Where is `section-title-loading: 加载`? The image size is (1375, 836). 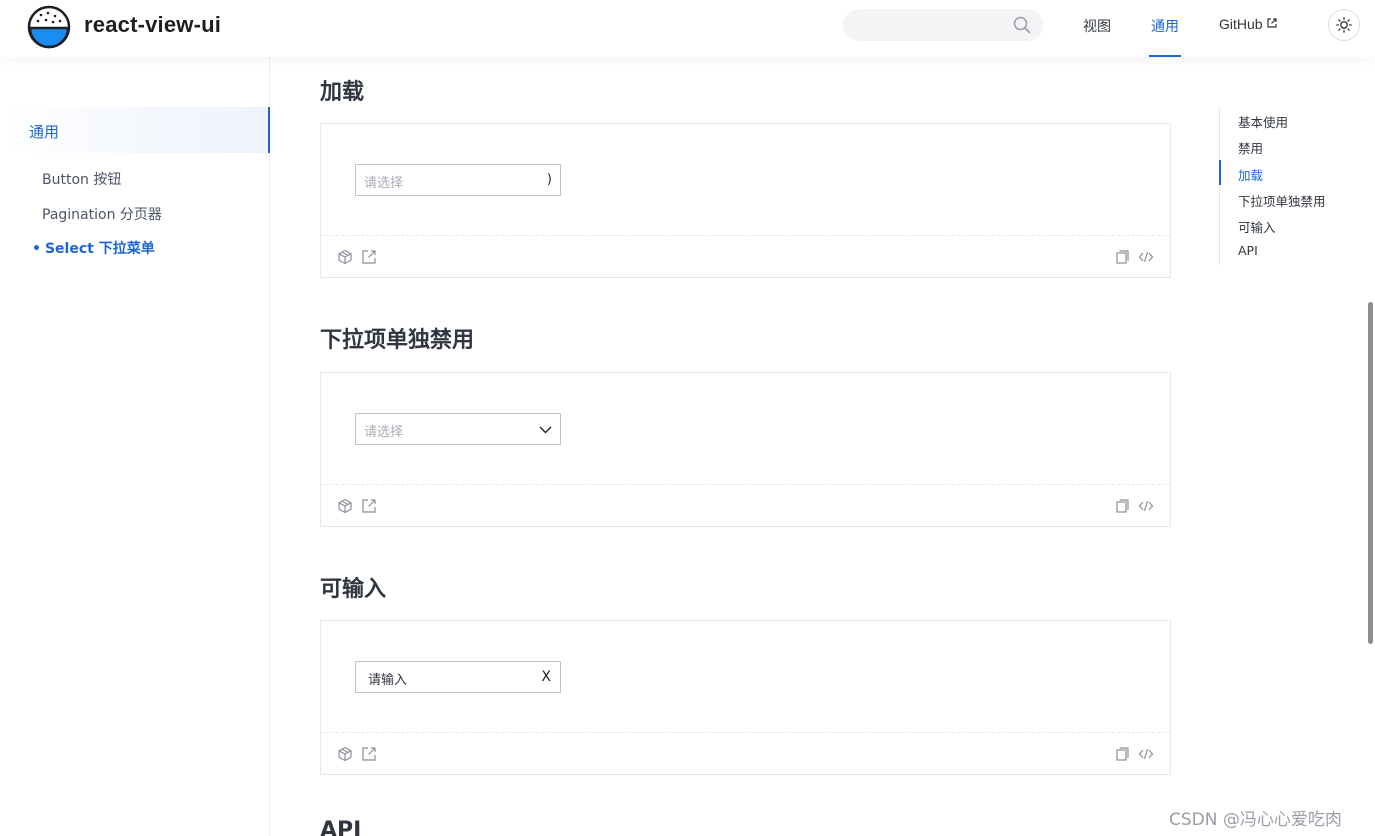
section-title-loading: 加载 is located at coordinates (342, 92).